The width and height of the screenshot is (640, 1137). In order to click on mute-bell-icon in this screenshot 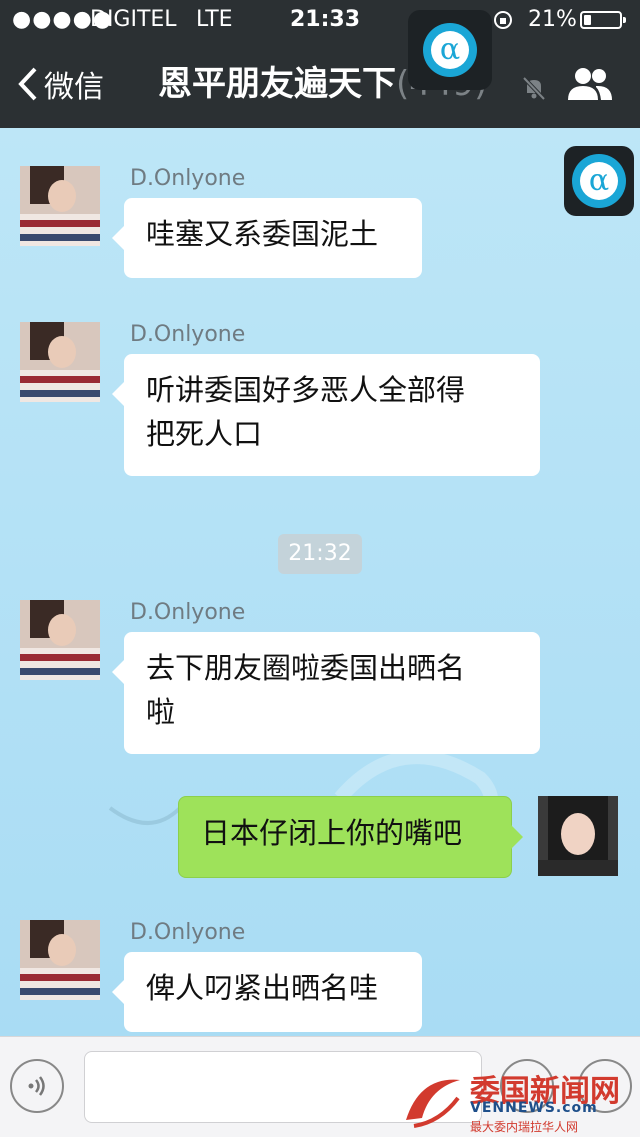, I will do `click(534, 88)`.